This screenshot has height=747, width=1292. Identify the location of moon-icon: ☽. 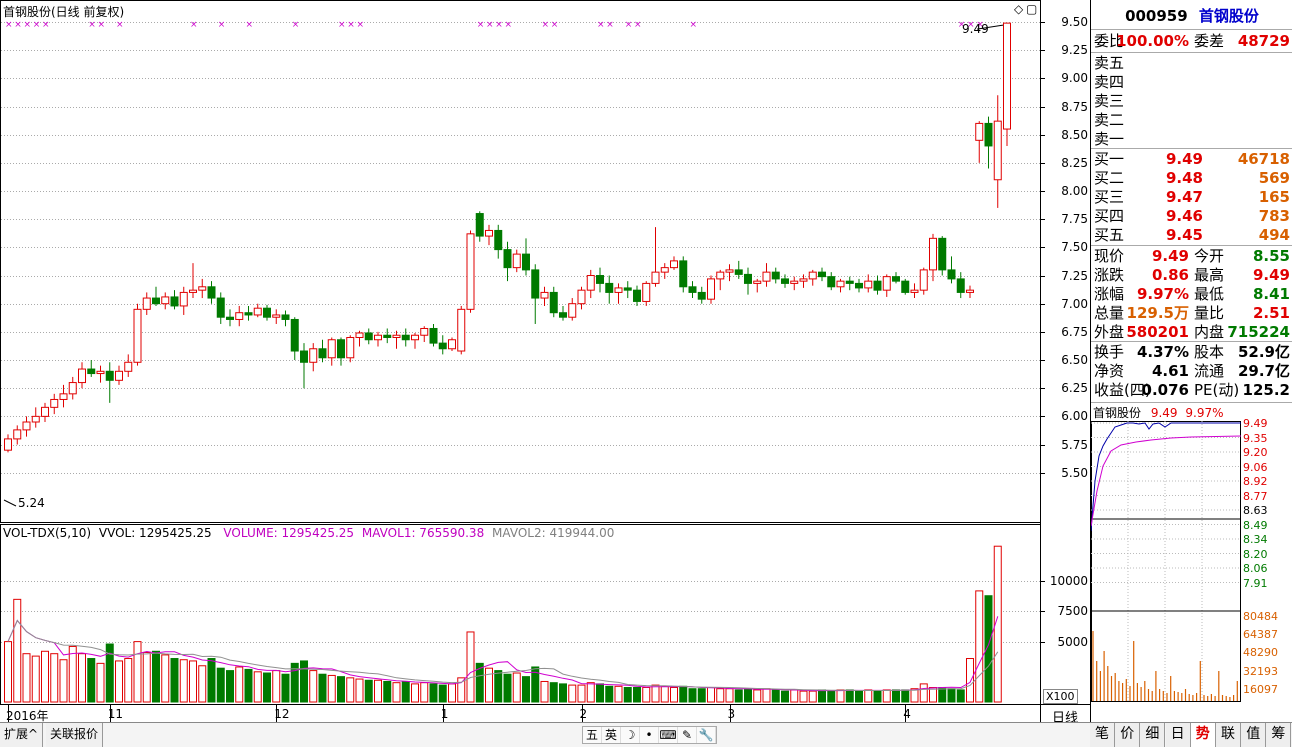
(630, 735).